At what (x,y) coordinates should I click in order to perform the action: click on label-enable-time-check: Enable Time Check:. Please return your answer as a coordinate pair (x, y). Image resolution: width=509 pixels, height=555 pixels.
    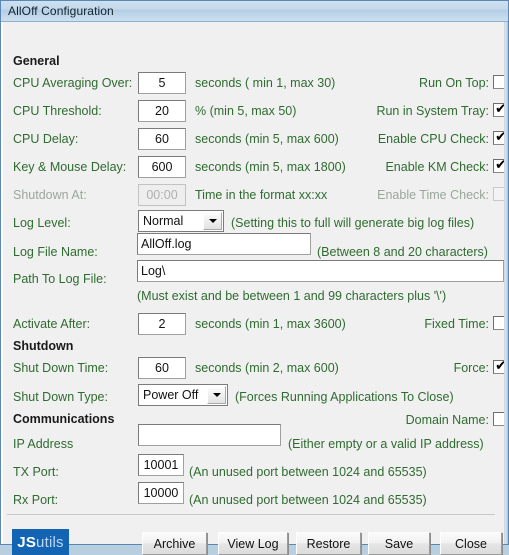
    Looking at the image, I should click on (433, 195).